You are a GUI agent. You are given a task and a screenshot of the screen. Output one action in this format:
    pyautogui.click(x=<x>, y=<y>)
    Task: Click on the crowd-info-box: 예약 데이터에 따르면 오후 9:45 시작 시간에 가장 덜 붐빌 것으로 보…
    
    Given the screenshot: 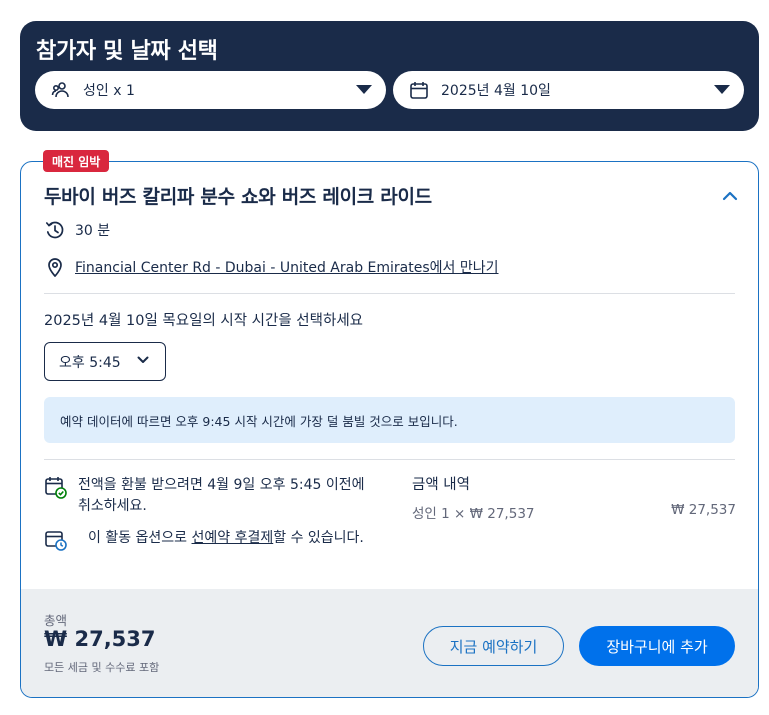 What is the action you would take?
    pyautogui.click(x=389, y=420)
    